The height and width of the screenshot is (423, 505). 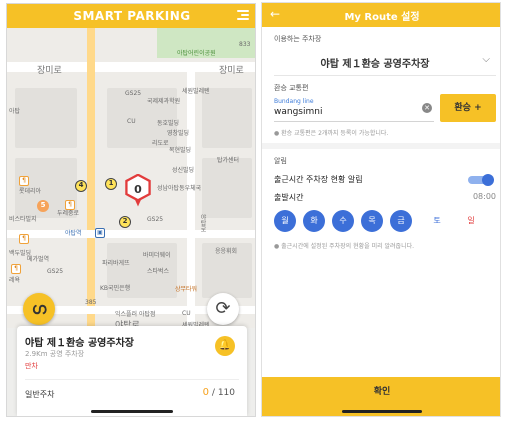 I want to click on map-label: KB국민은행, so click(x=115, y=288).